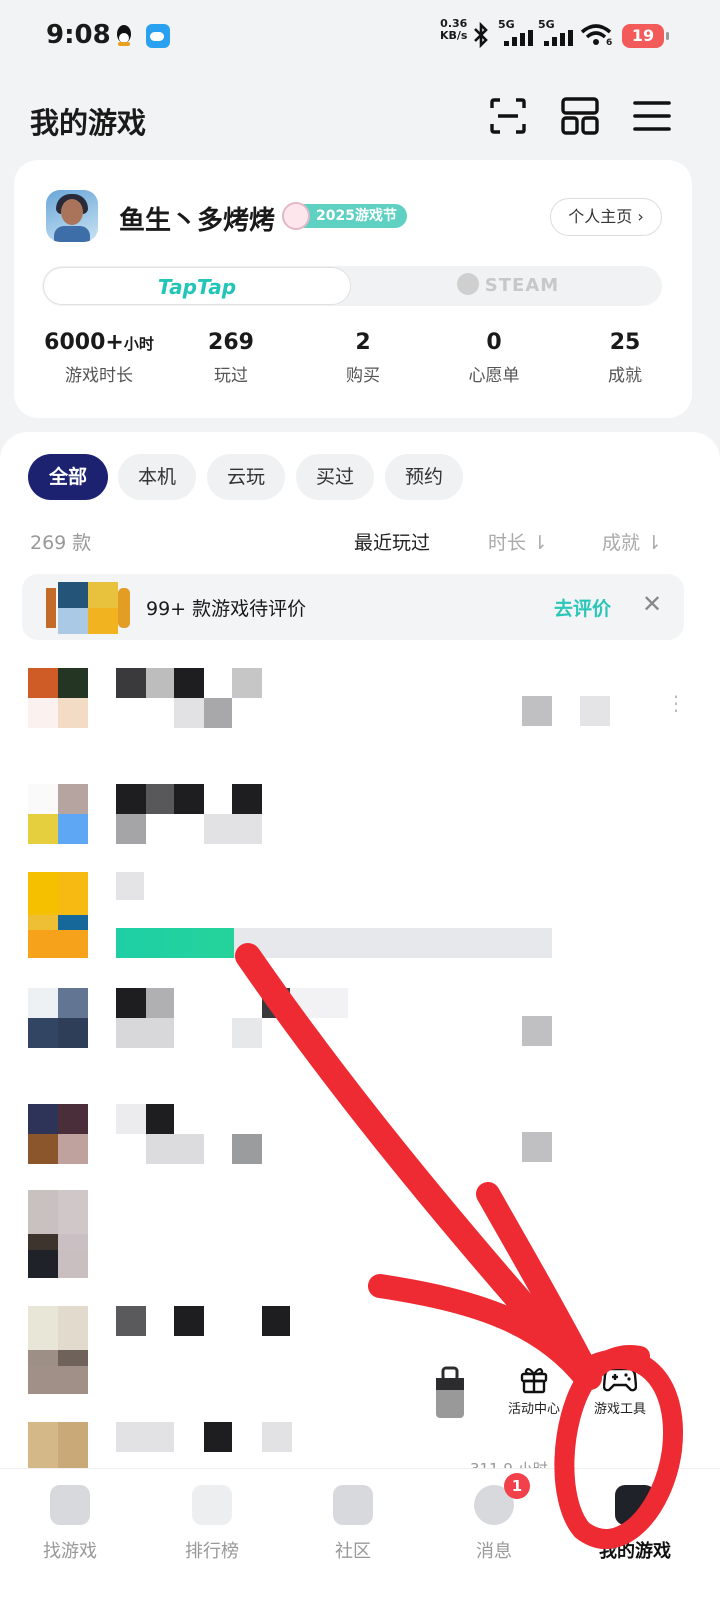 The width and height of the screenshot is (720, 1600). I want to click on review-action-button: 去评价, so click(582, 607).